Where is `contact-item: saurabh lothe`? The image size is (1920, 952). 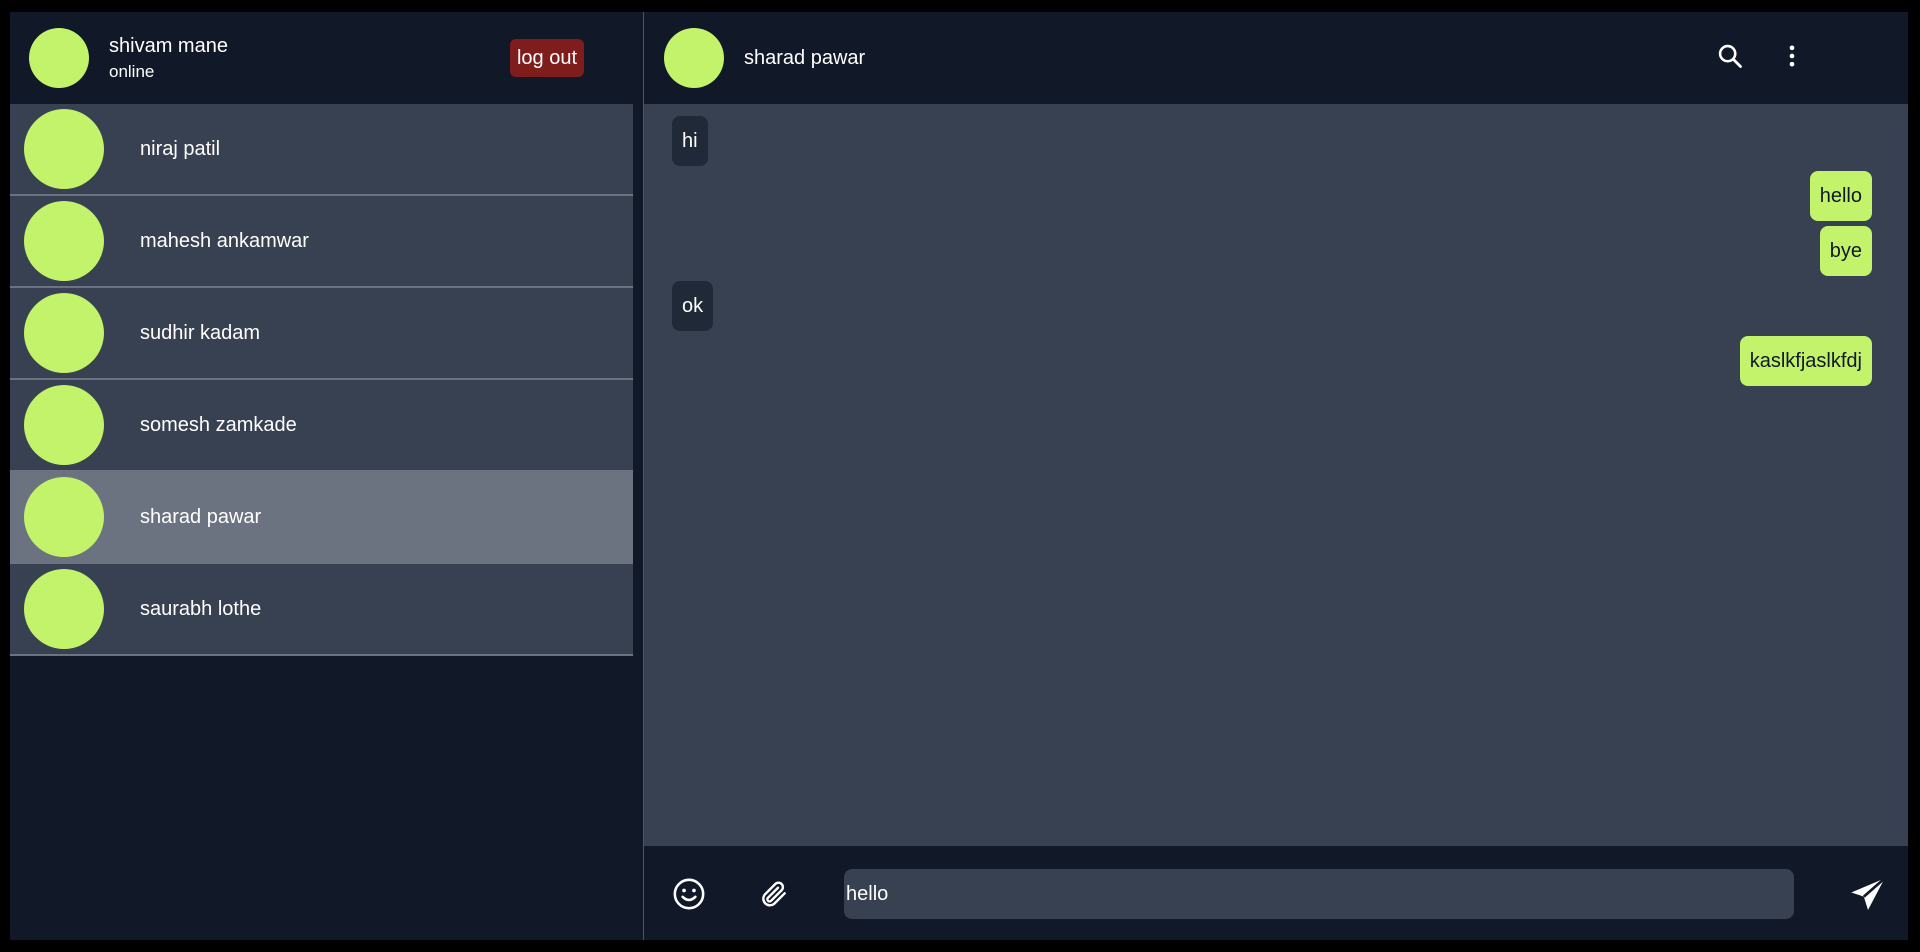 contact-item: saurabh lothe is located at coordinates (321, 610).